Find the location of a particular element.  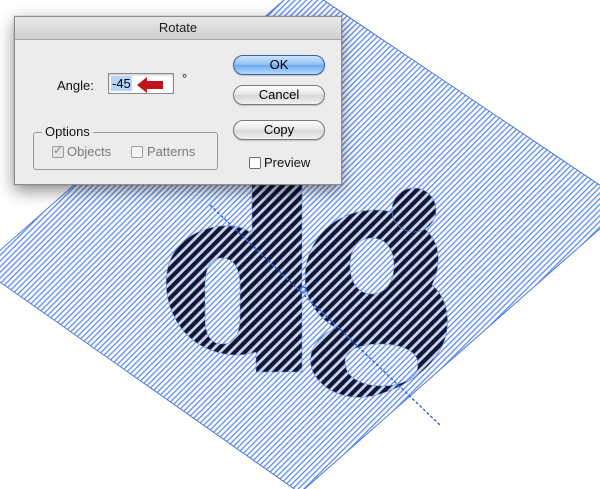

options-legend: Options is located at coordinates (67, 131).